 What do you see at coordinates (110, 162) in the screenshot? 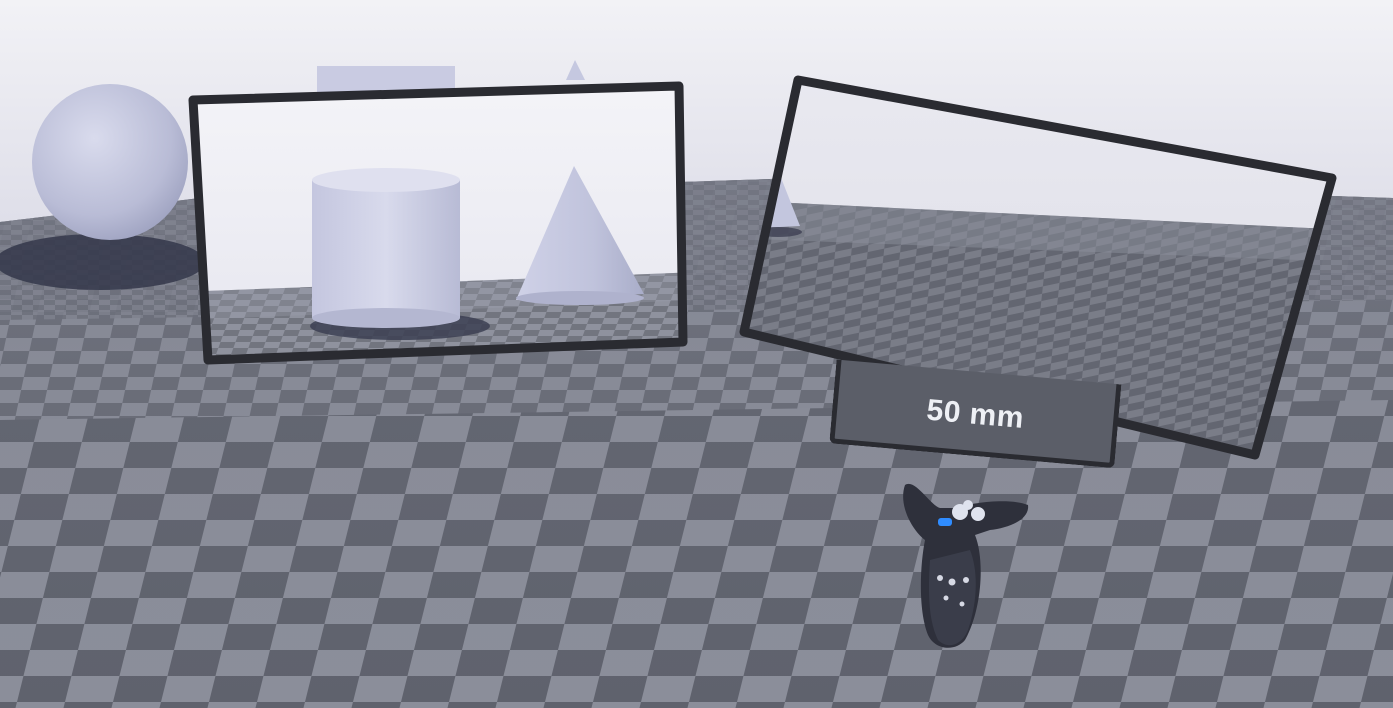
I see `sphere` at bounding box center [110, 162].